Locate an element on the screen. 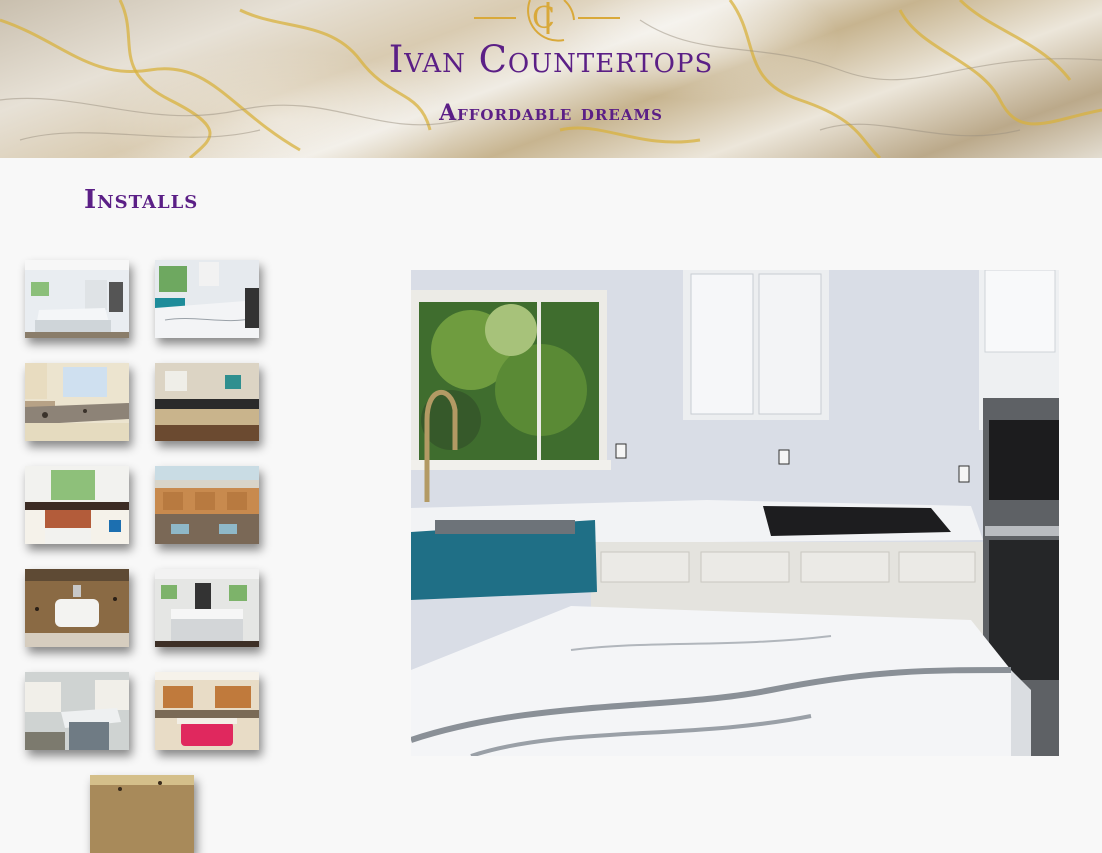 The image size is (1102, 853). brand-title: Ivan Countertops is located at coordinates (551, 59).